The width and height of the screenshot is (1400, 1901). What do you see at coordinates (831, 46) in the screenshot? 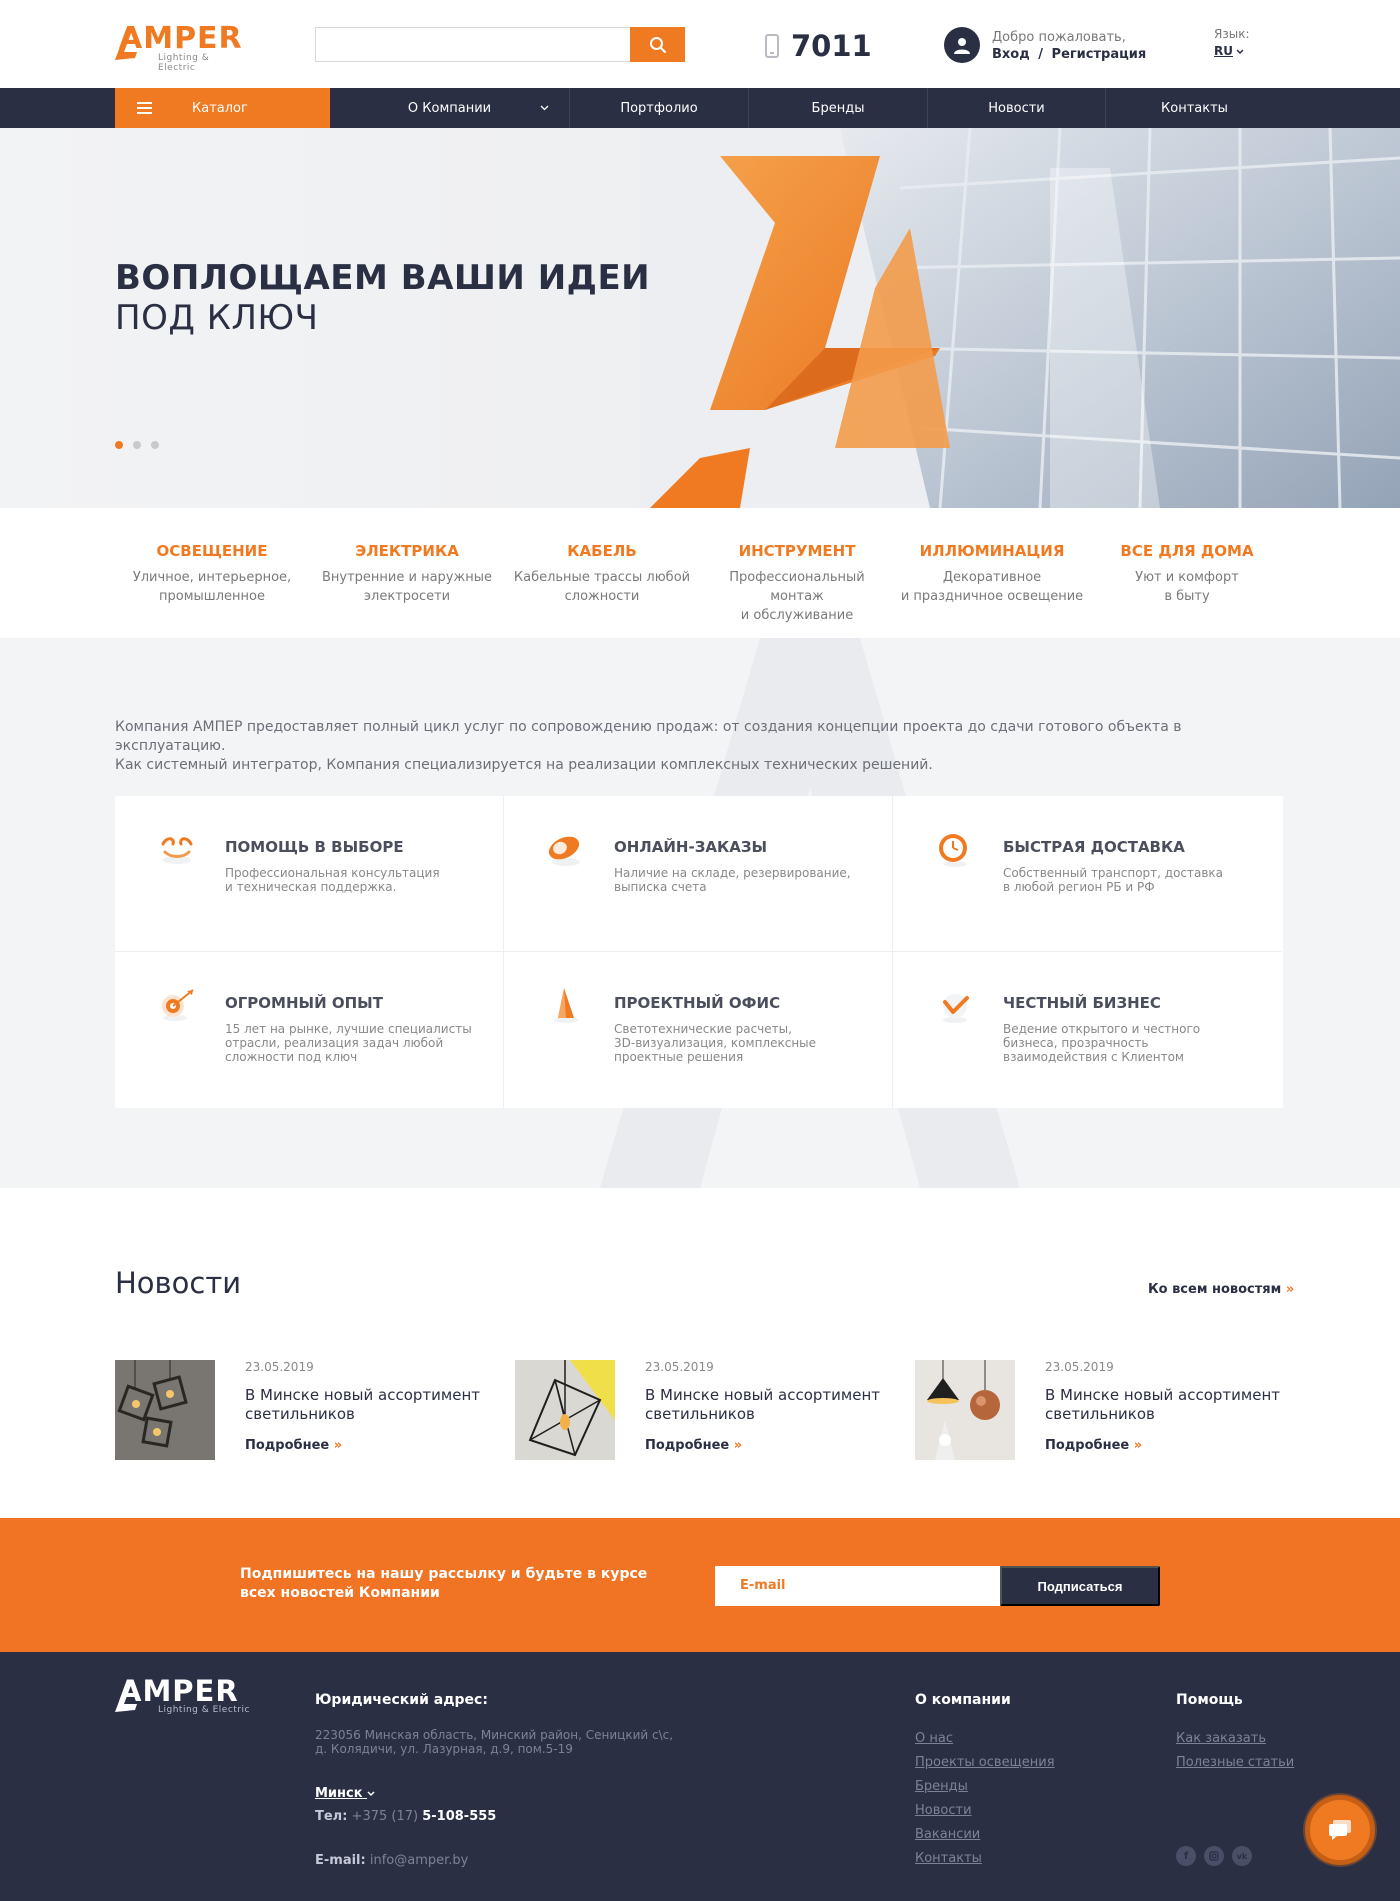
I see `phone-number: 7011` at bounding box center [831, 46].